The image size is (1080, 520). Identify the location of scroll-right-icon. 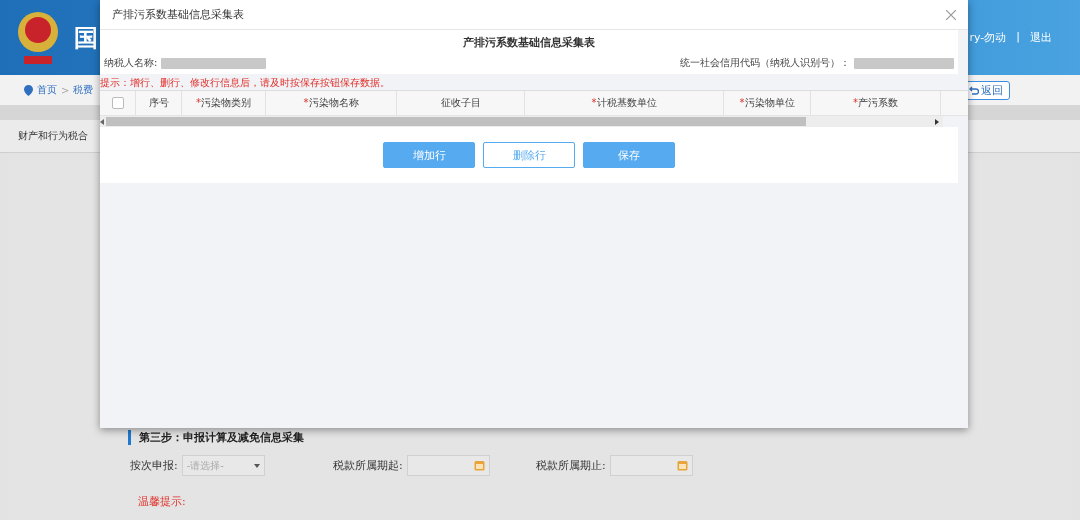
(937, 121).